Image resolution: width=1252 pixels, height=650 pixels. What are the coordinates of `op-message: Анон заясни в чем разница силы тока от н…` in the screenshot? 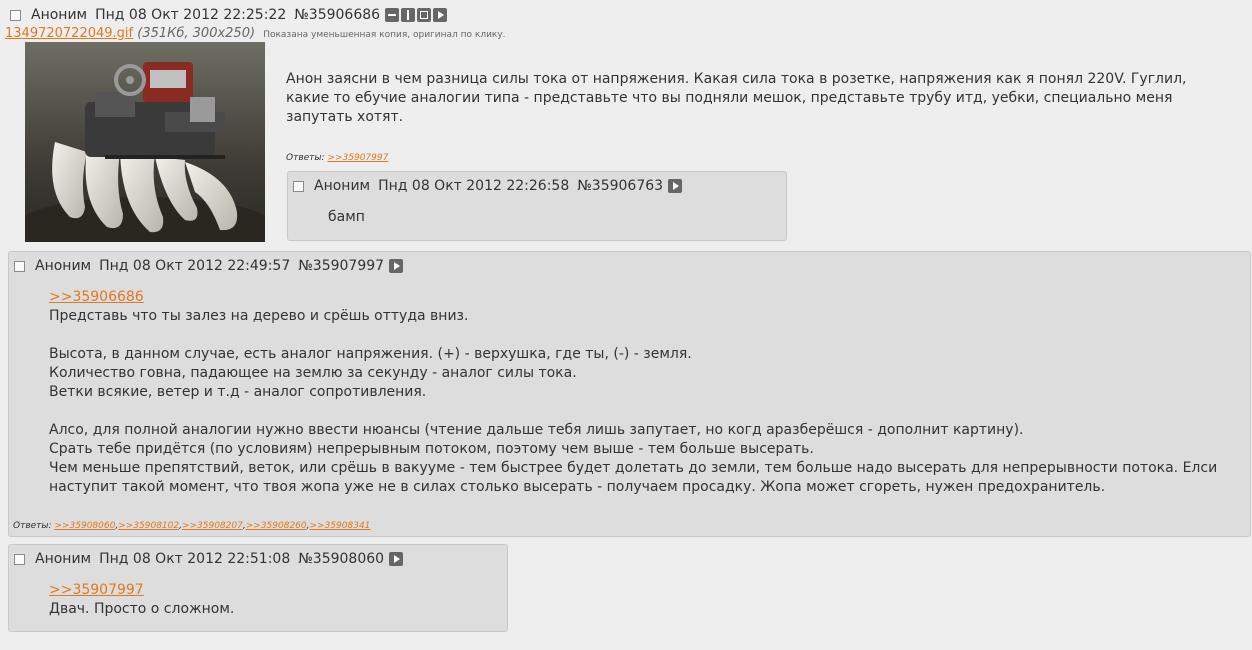 It's located at (736, 98).